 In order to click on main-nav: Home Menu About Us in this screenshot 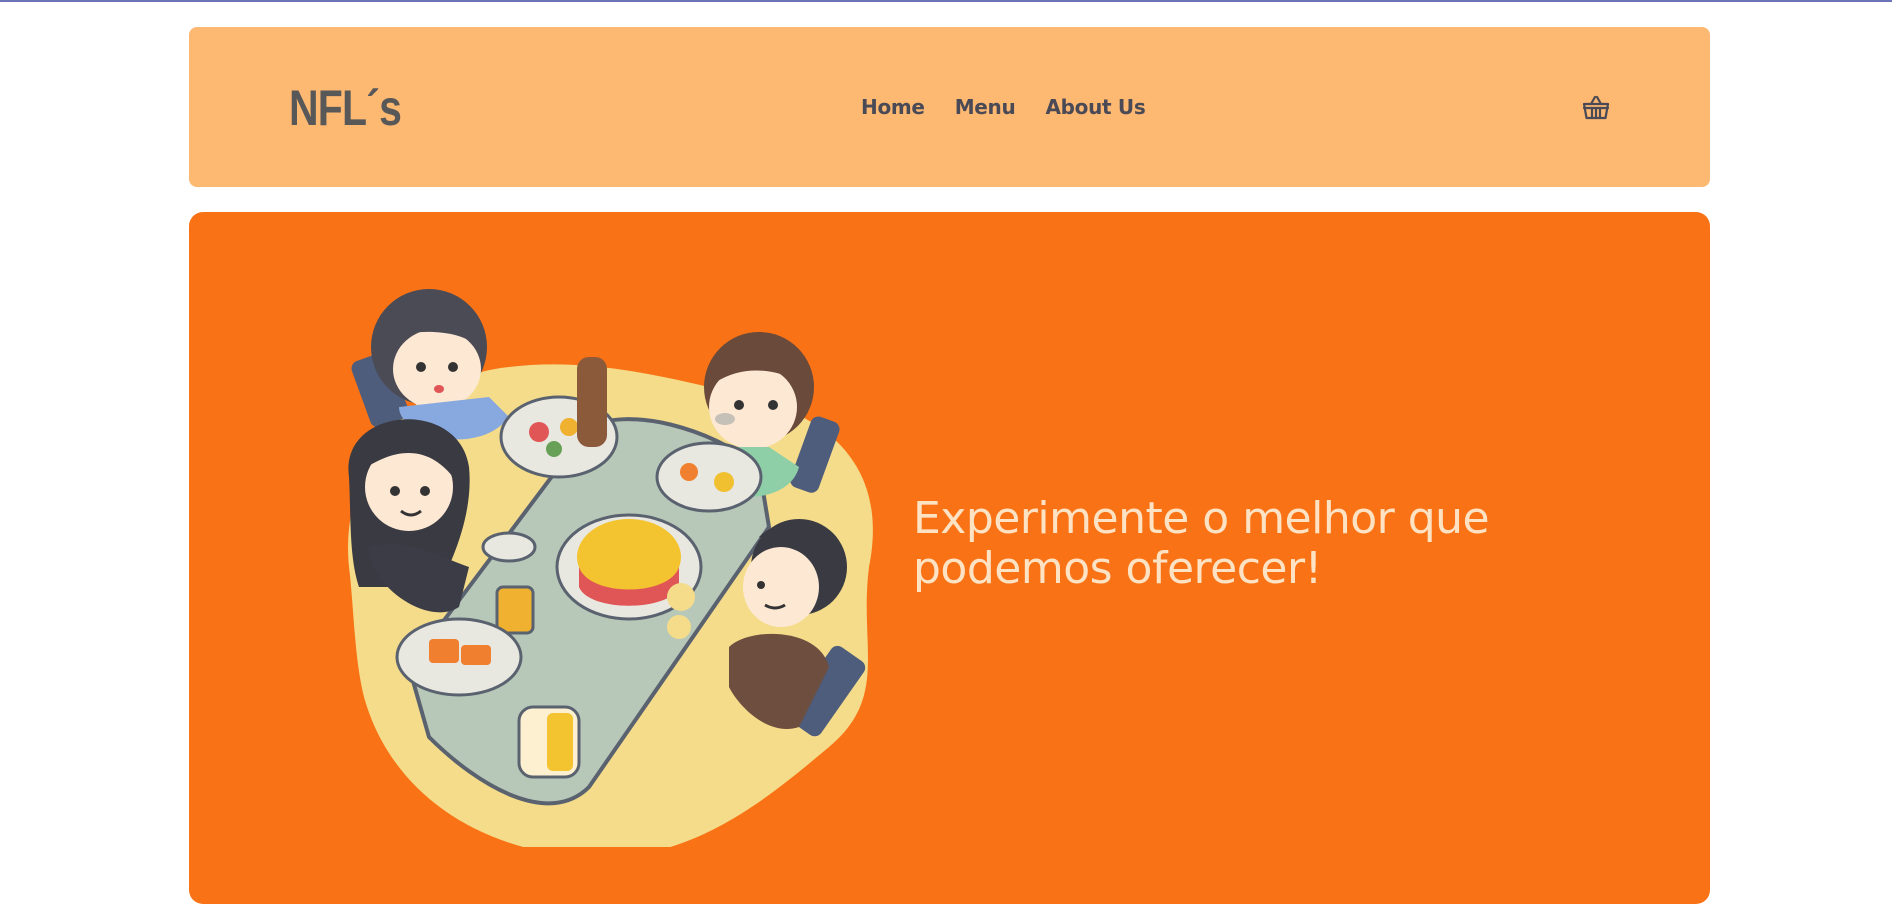, I will do `click(1003, 107)`.